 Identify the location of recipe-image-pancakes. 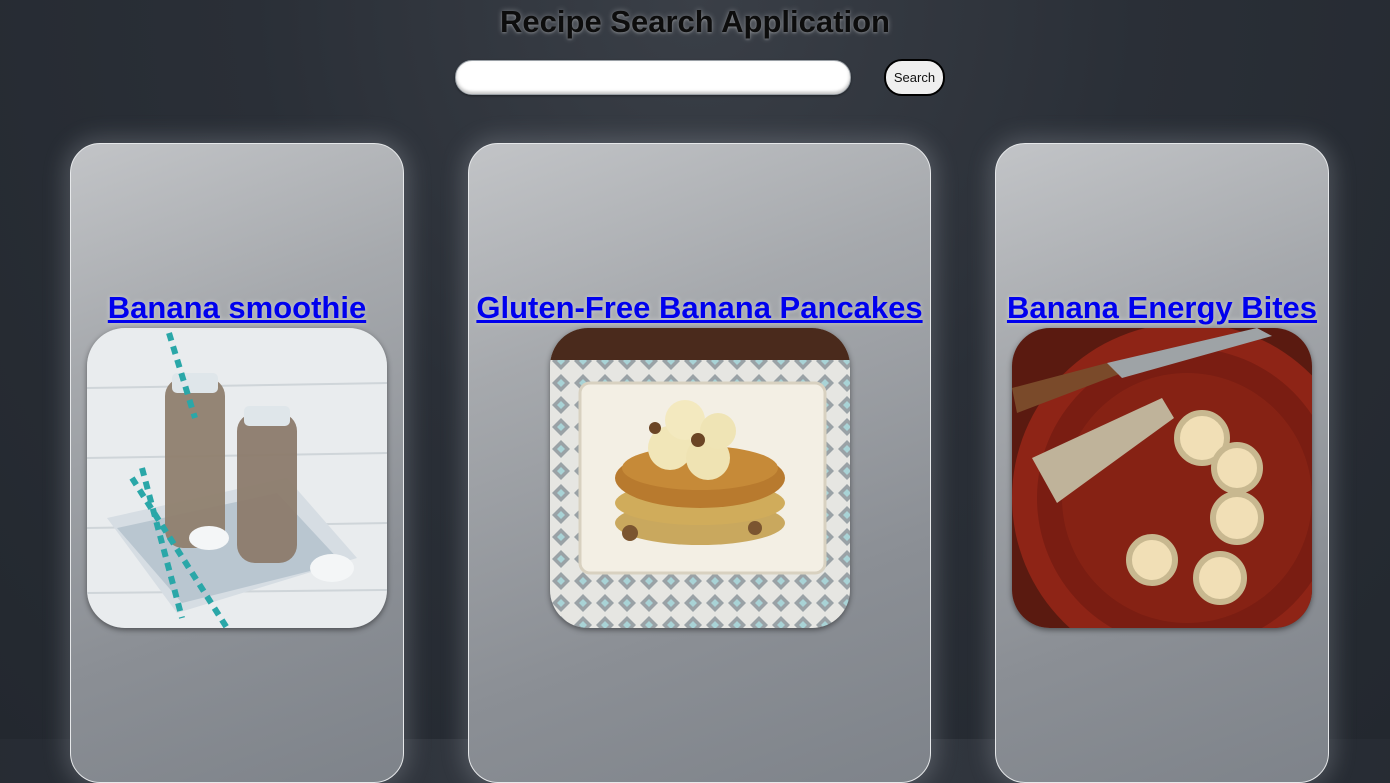
(699, 478).